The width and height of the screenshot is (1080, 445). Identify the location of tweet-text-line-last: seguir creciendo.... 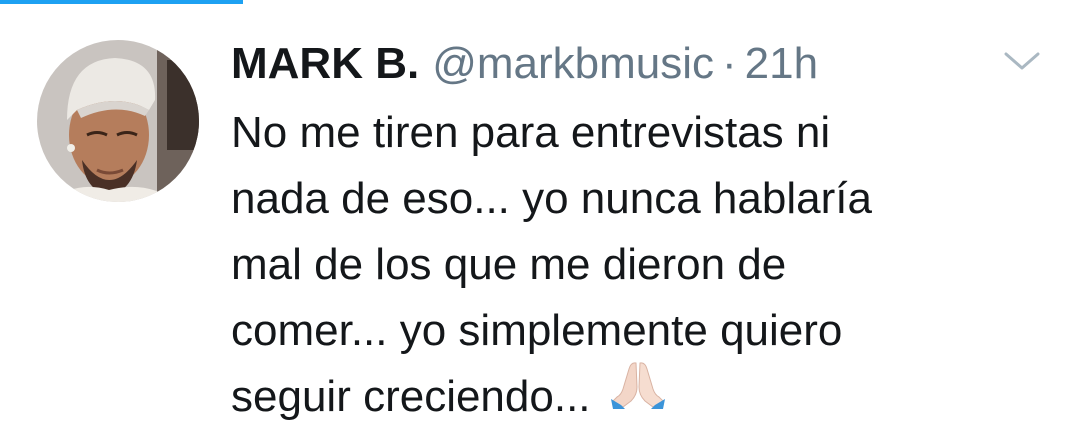
(611, 396).